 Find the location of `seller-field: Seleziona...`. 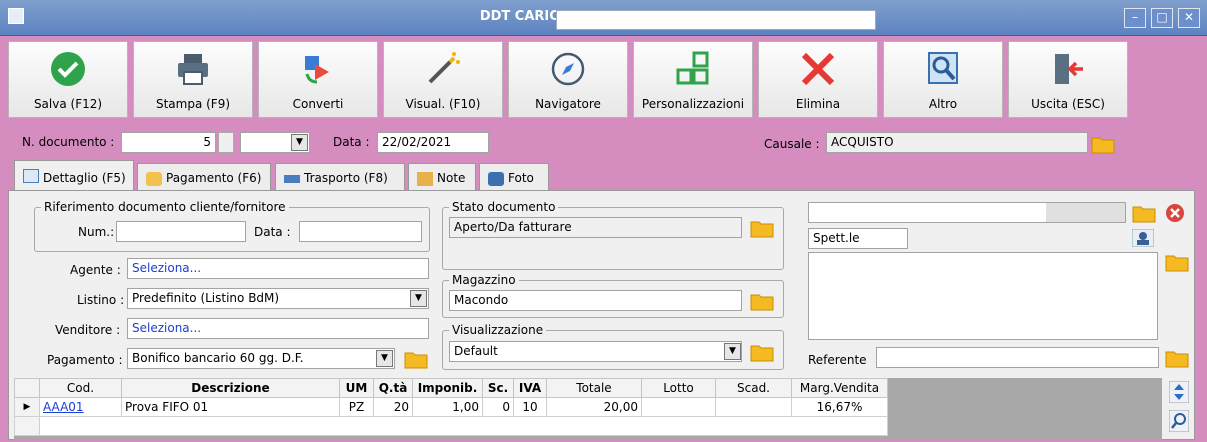

seller-field: Seleziona... is located at coordinates (278, 328).